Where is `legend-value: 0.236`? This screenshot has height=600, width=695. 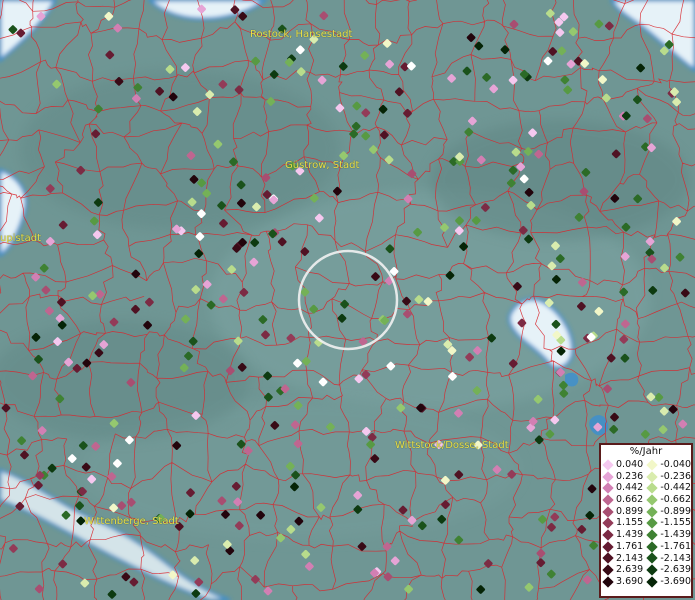
legend-value: 0.236 is located at coordinates (630, 476).